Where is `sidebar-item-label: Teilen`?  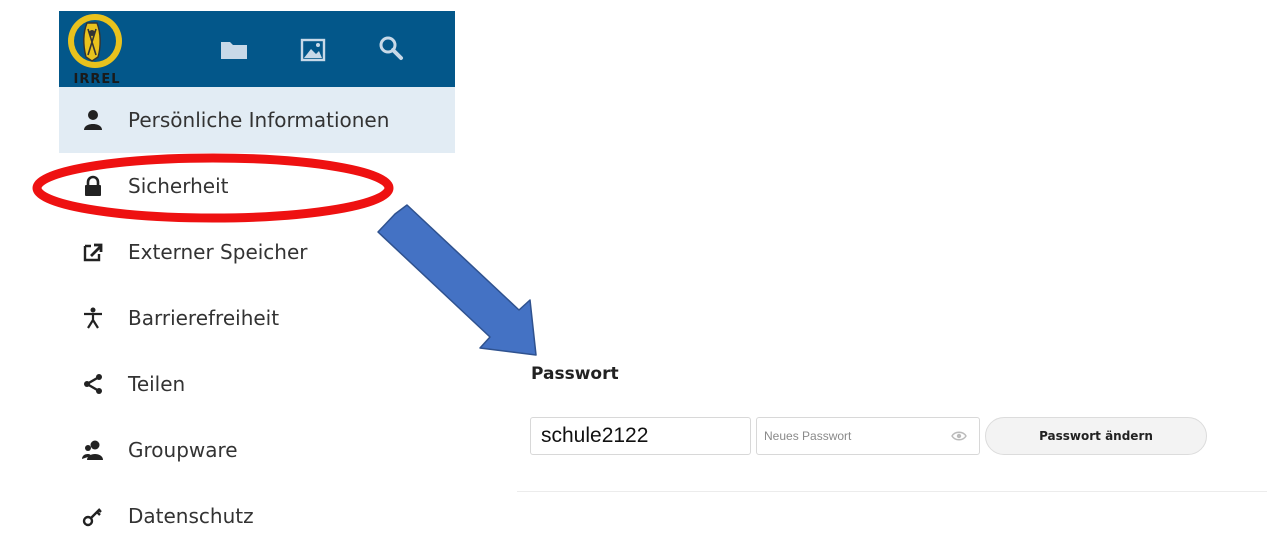 sidebar-item-label: Teilen is located at coordinates (157, 384).